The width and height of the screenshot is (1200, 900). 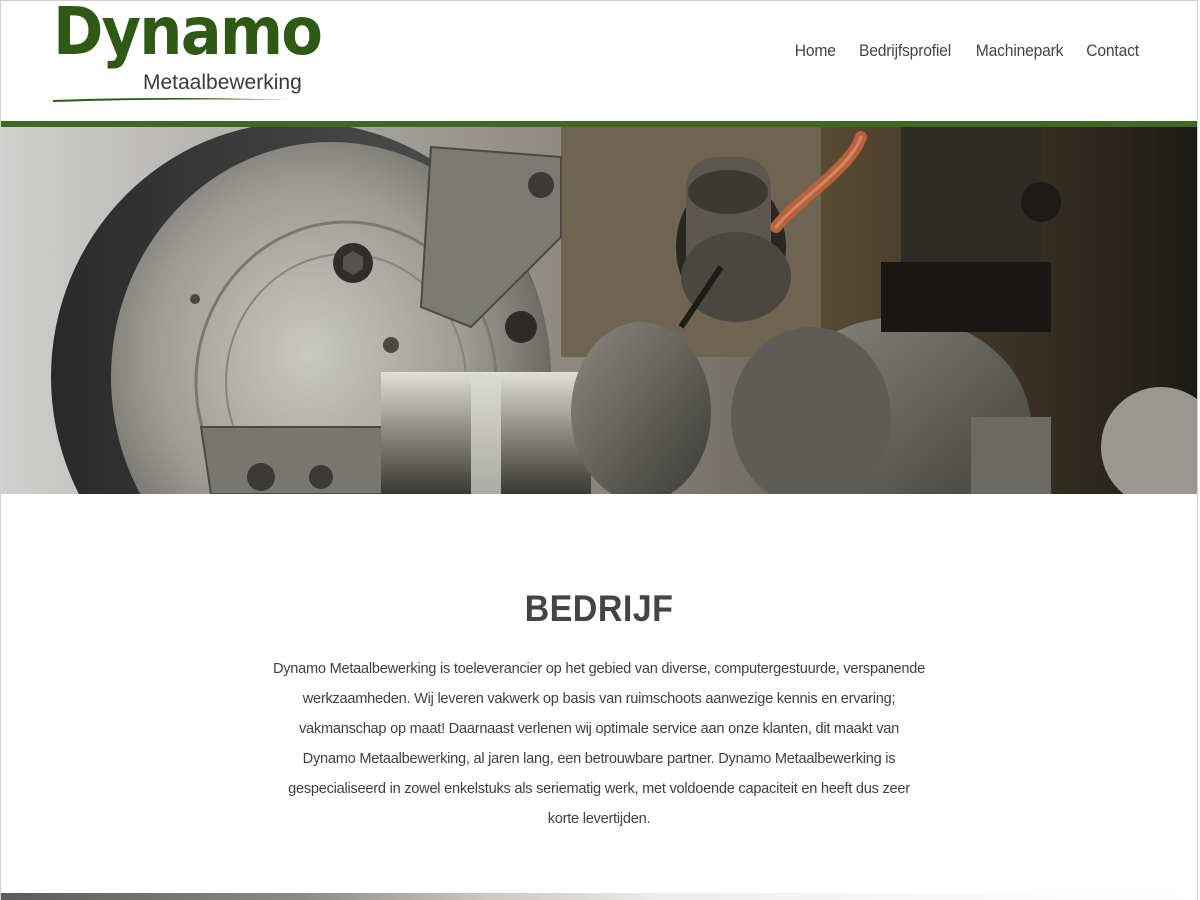 I want to click on section-title: BEDRIJF, so click(x=599, y=608).